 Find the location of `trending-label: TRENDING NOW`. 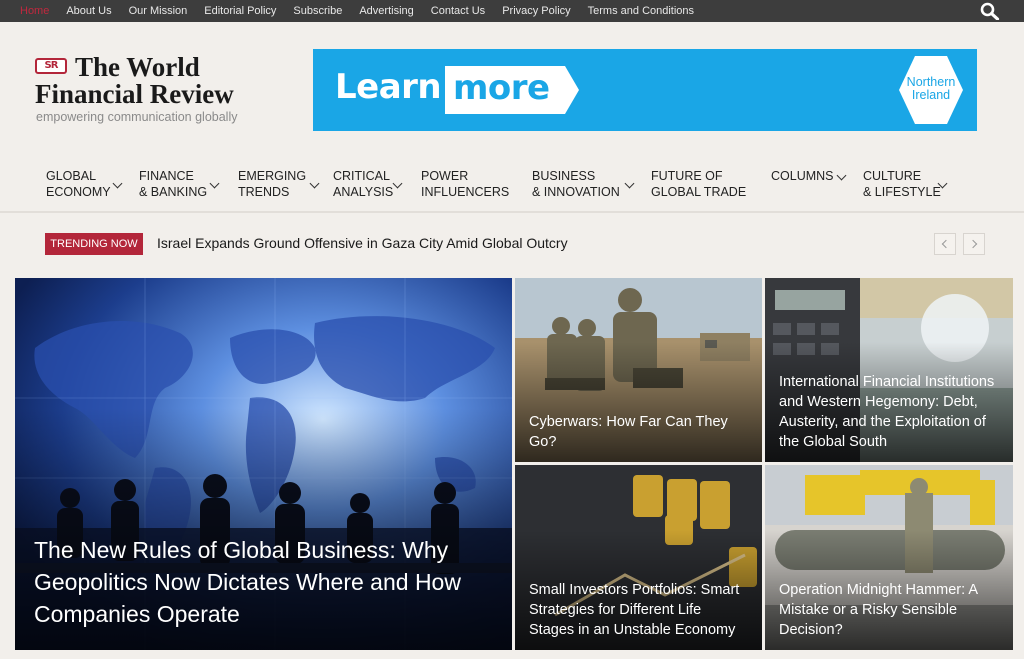

trending-label: TRENDING NOW is located at coordinates (94, 244).